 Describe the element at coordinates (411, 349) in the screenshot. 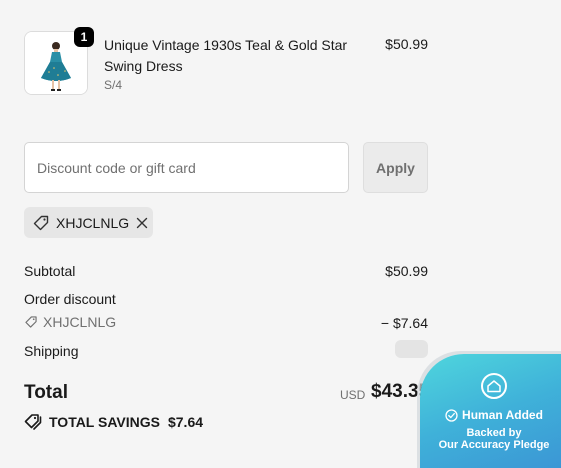

I see `shipping-loading-placeholder` at that location.